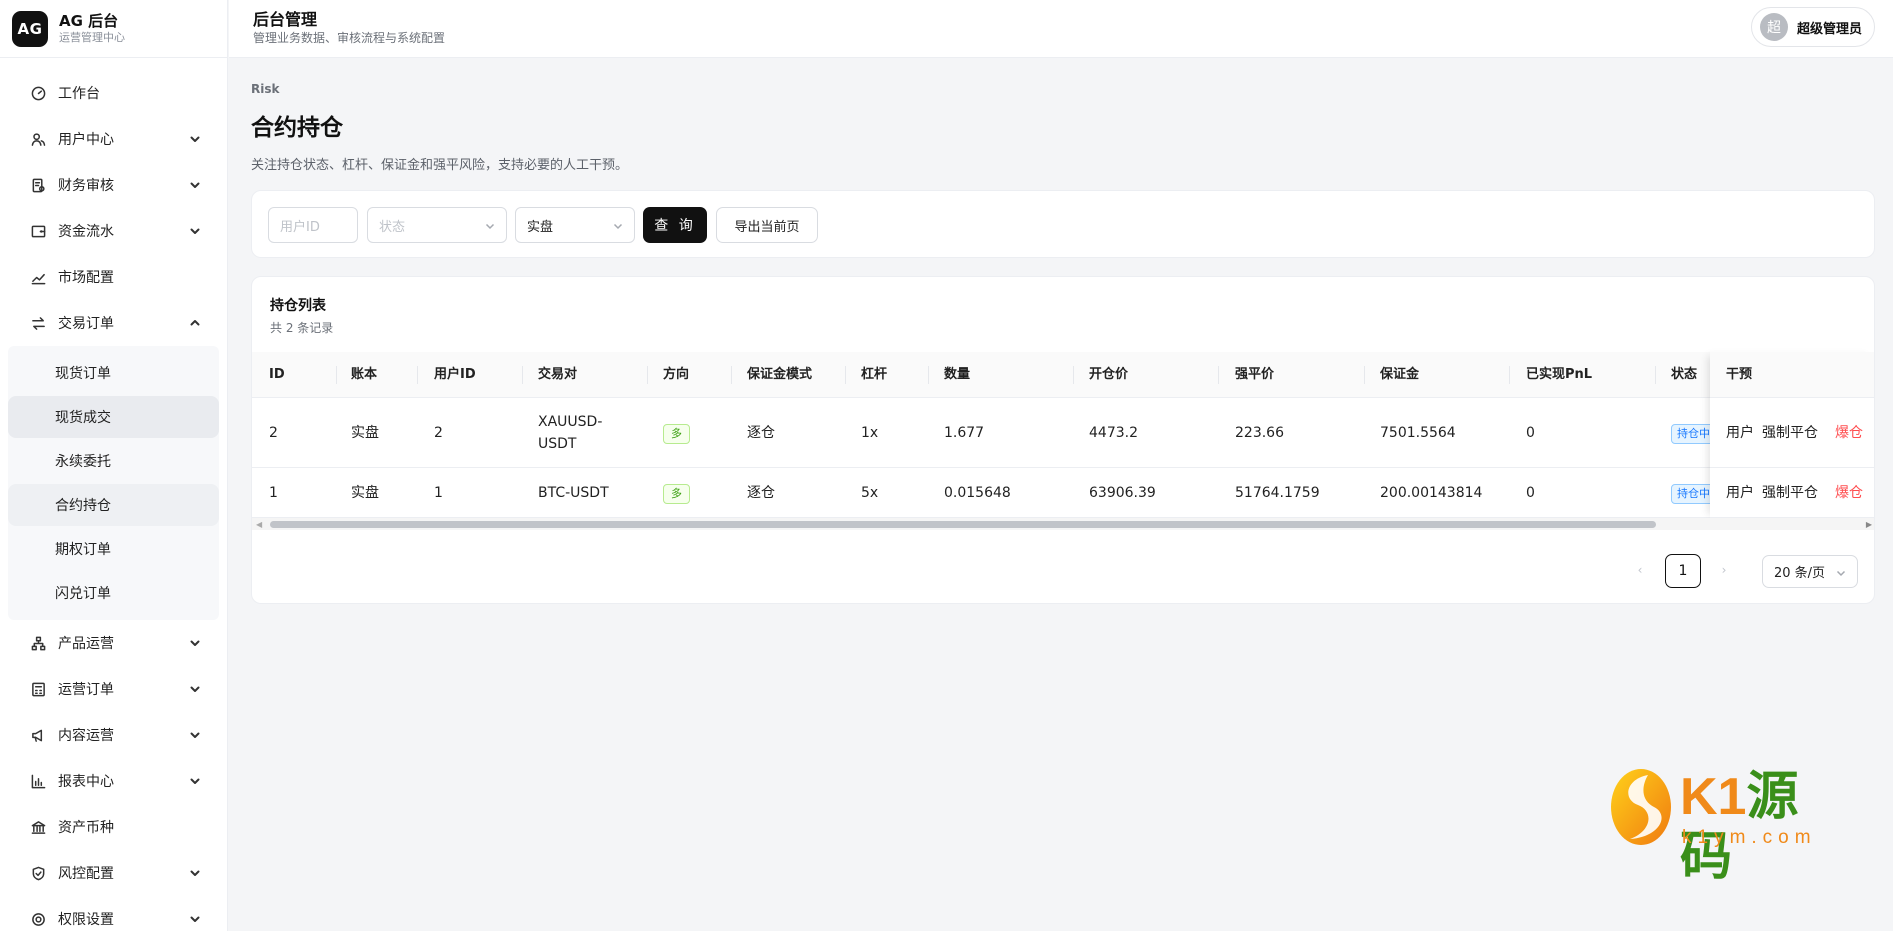  I want to click on cell-margin-mode: 逐仓, so click(761, 433).